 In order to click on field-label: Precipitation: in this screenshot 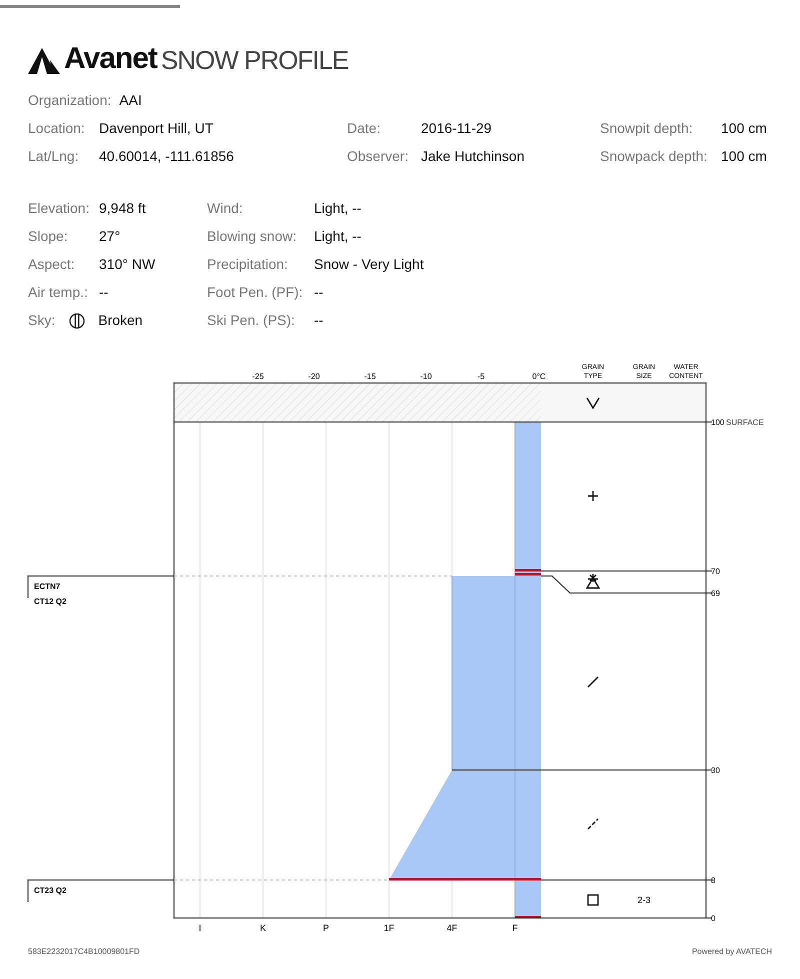, I will do `click(248, 264)`.